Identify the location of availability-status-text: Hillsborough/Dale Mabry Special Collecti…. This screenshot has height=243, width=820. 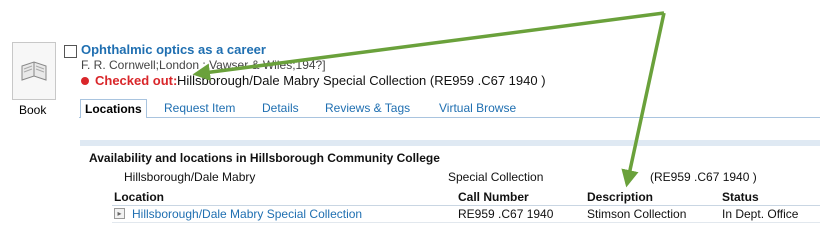
(361, 80).